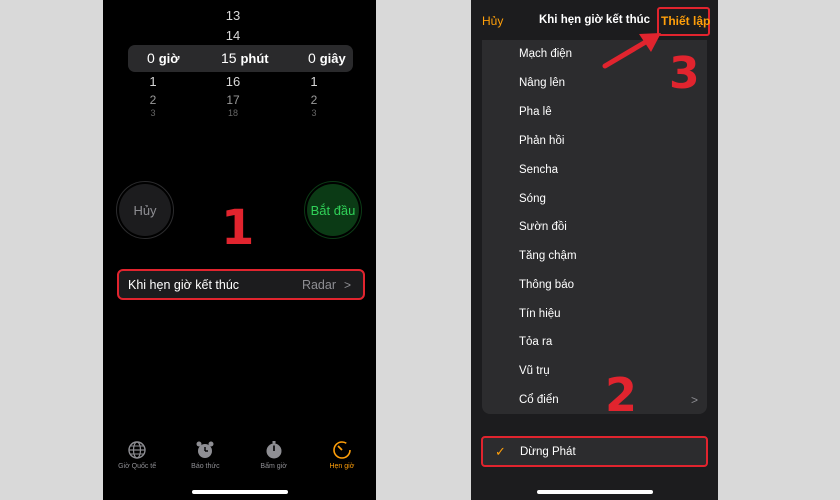 The image size is (840, 500). I want to click on start-label: Bắt đầu, so click(333, 210).